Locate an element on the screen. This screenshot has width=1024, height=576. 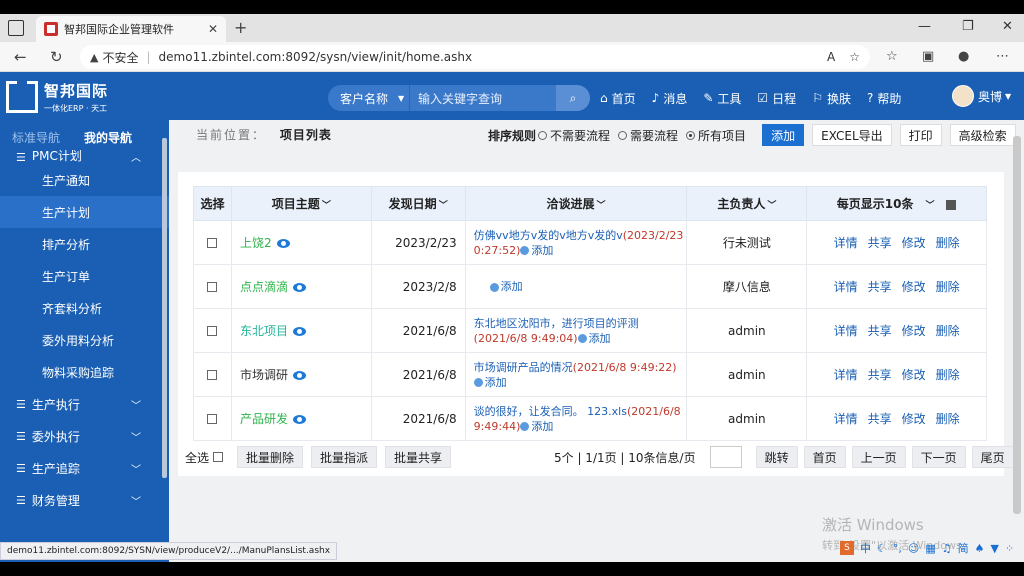
next-page-button: 下一页 is located at coordinates (938, 457).